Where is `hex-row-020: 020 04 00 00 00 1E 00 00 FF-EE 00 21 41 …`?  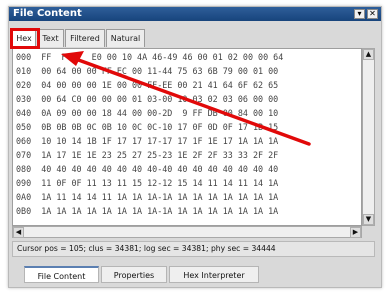
hex-row-020: 020 04 00 00 00 1E 00 00 FF-EE 00 21 41 … is located at coordinates (147, 85).